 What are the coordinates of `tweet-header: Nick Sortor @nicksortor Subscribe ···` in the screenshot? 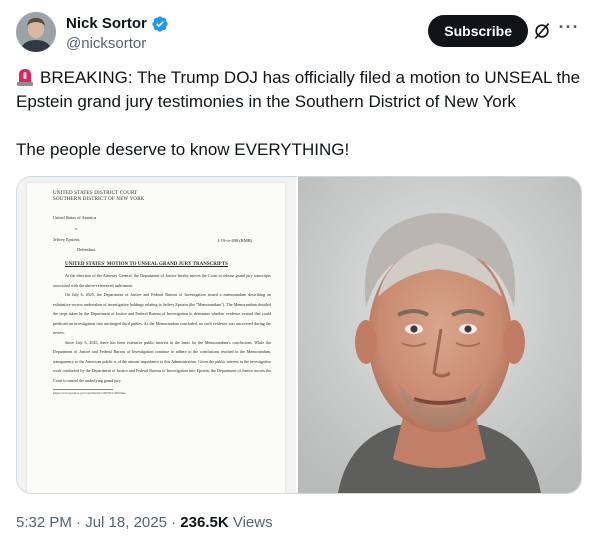 It's located at (299, 34).